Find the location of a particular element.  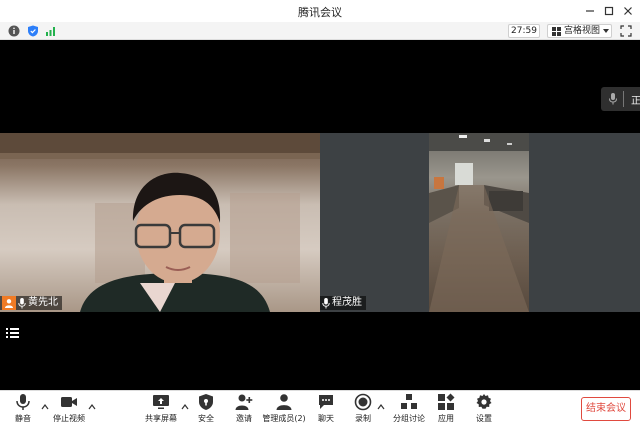

participant-name-tag: 黄先北 is located at coordinates (31, 303).